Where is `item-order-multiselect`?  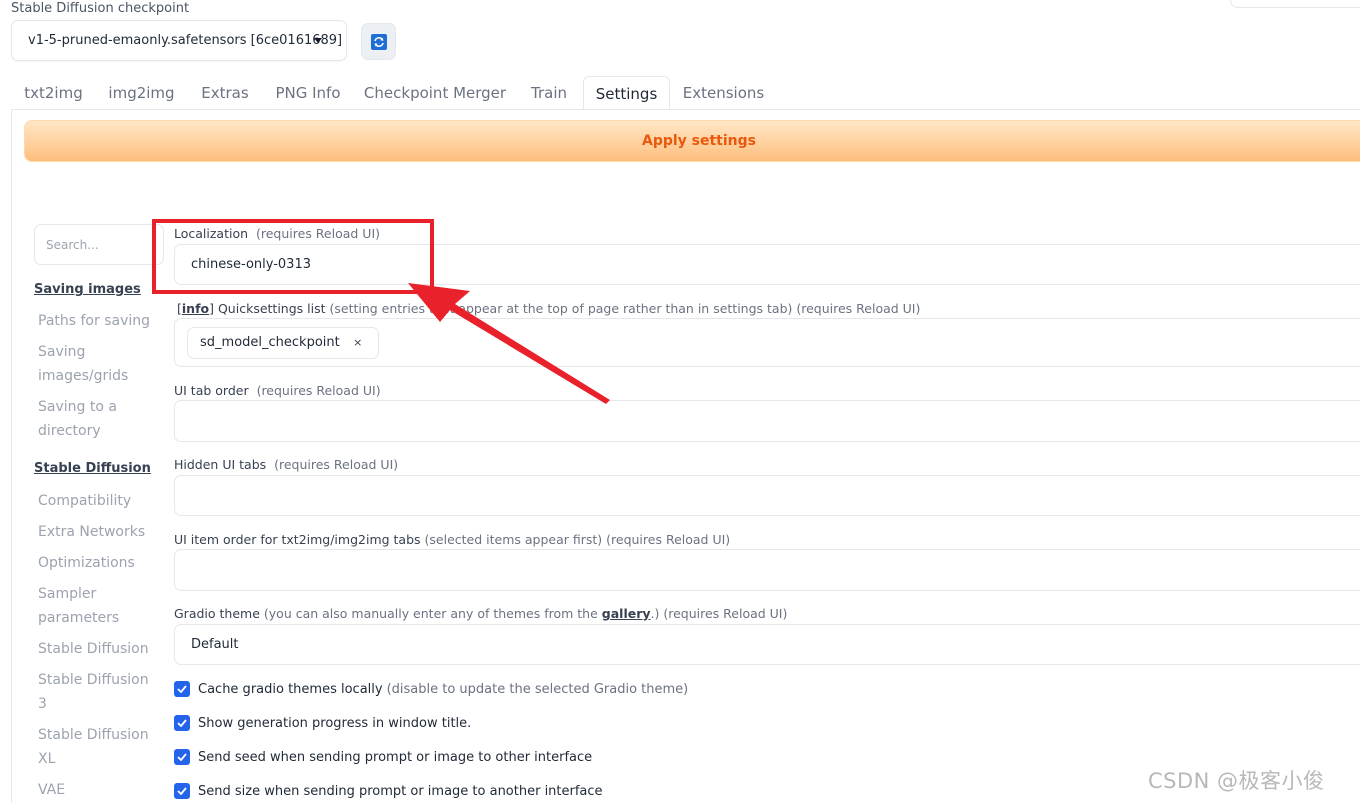
item-order-multiselect is located at coordinates (767, 570).